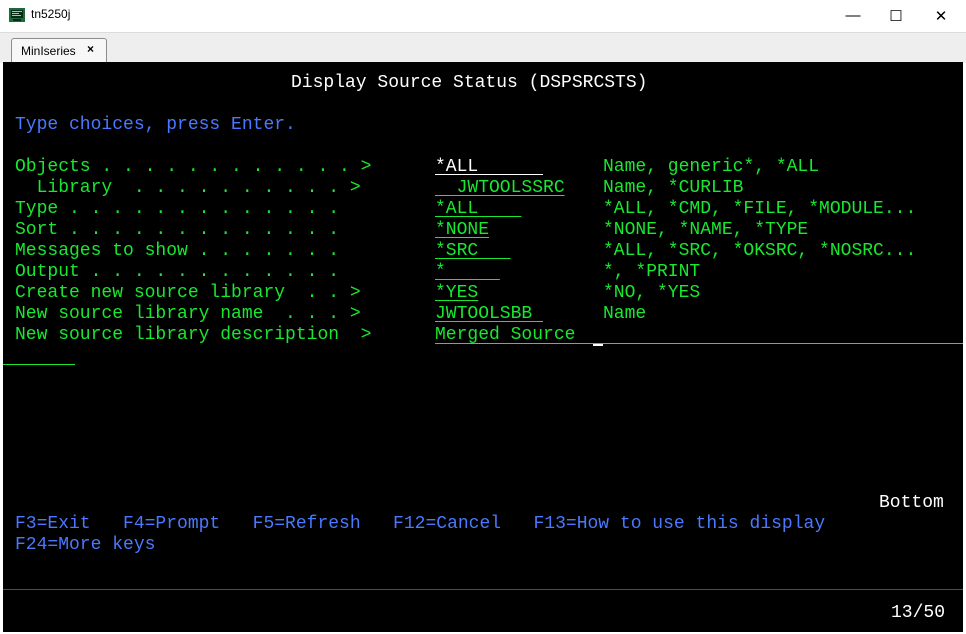 This screenshot has height=634, width=966. What do you see at coordinates (489, 167) in the screenshot?
I see `objects-input: *ALL` at bounding box center [489, 167].